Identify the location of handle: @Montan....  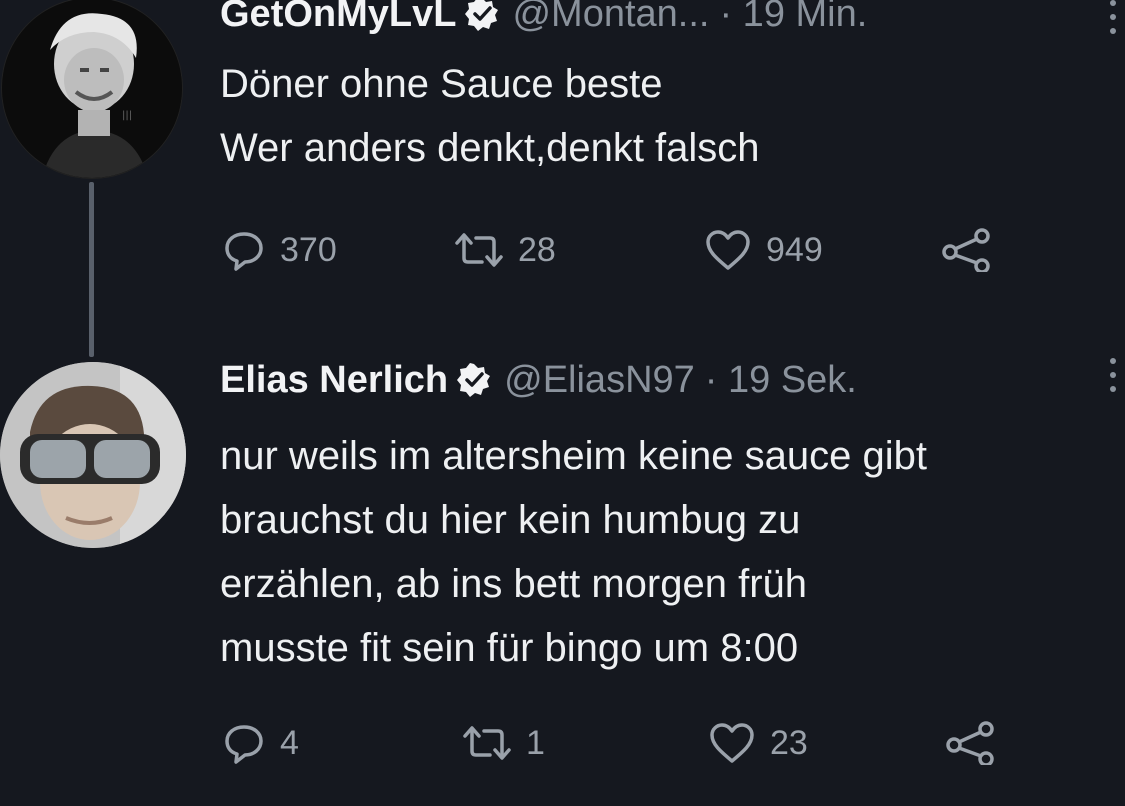
(610, 18).